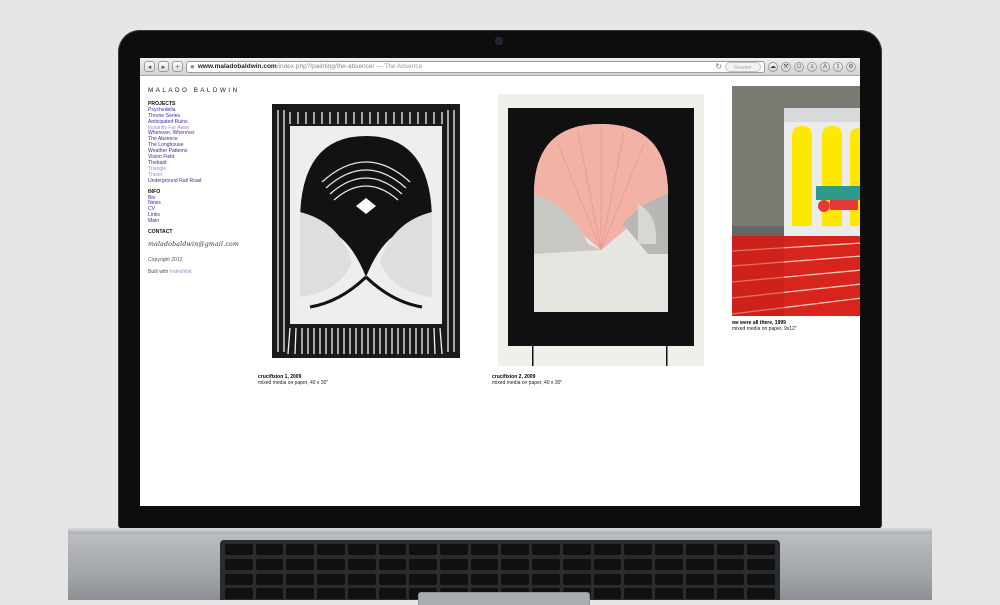 The image size is (1000, 605). Describe the element at coordinates (851, 66) in the screenshot. I see `settings-icon: ⚙` at that location.